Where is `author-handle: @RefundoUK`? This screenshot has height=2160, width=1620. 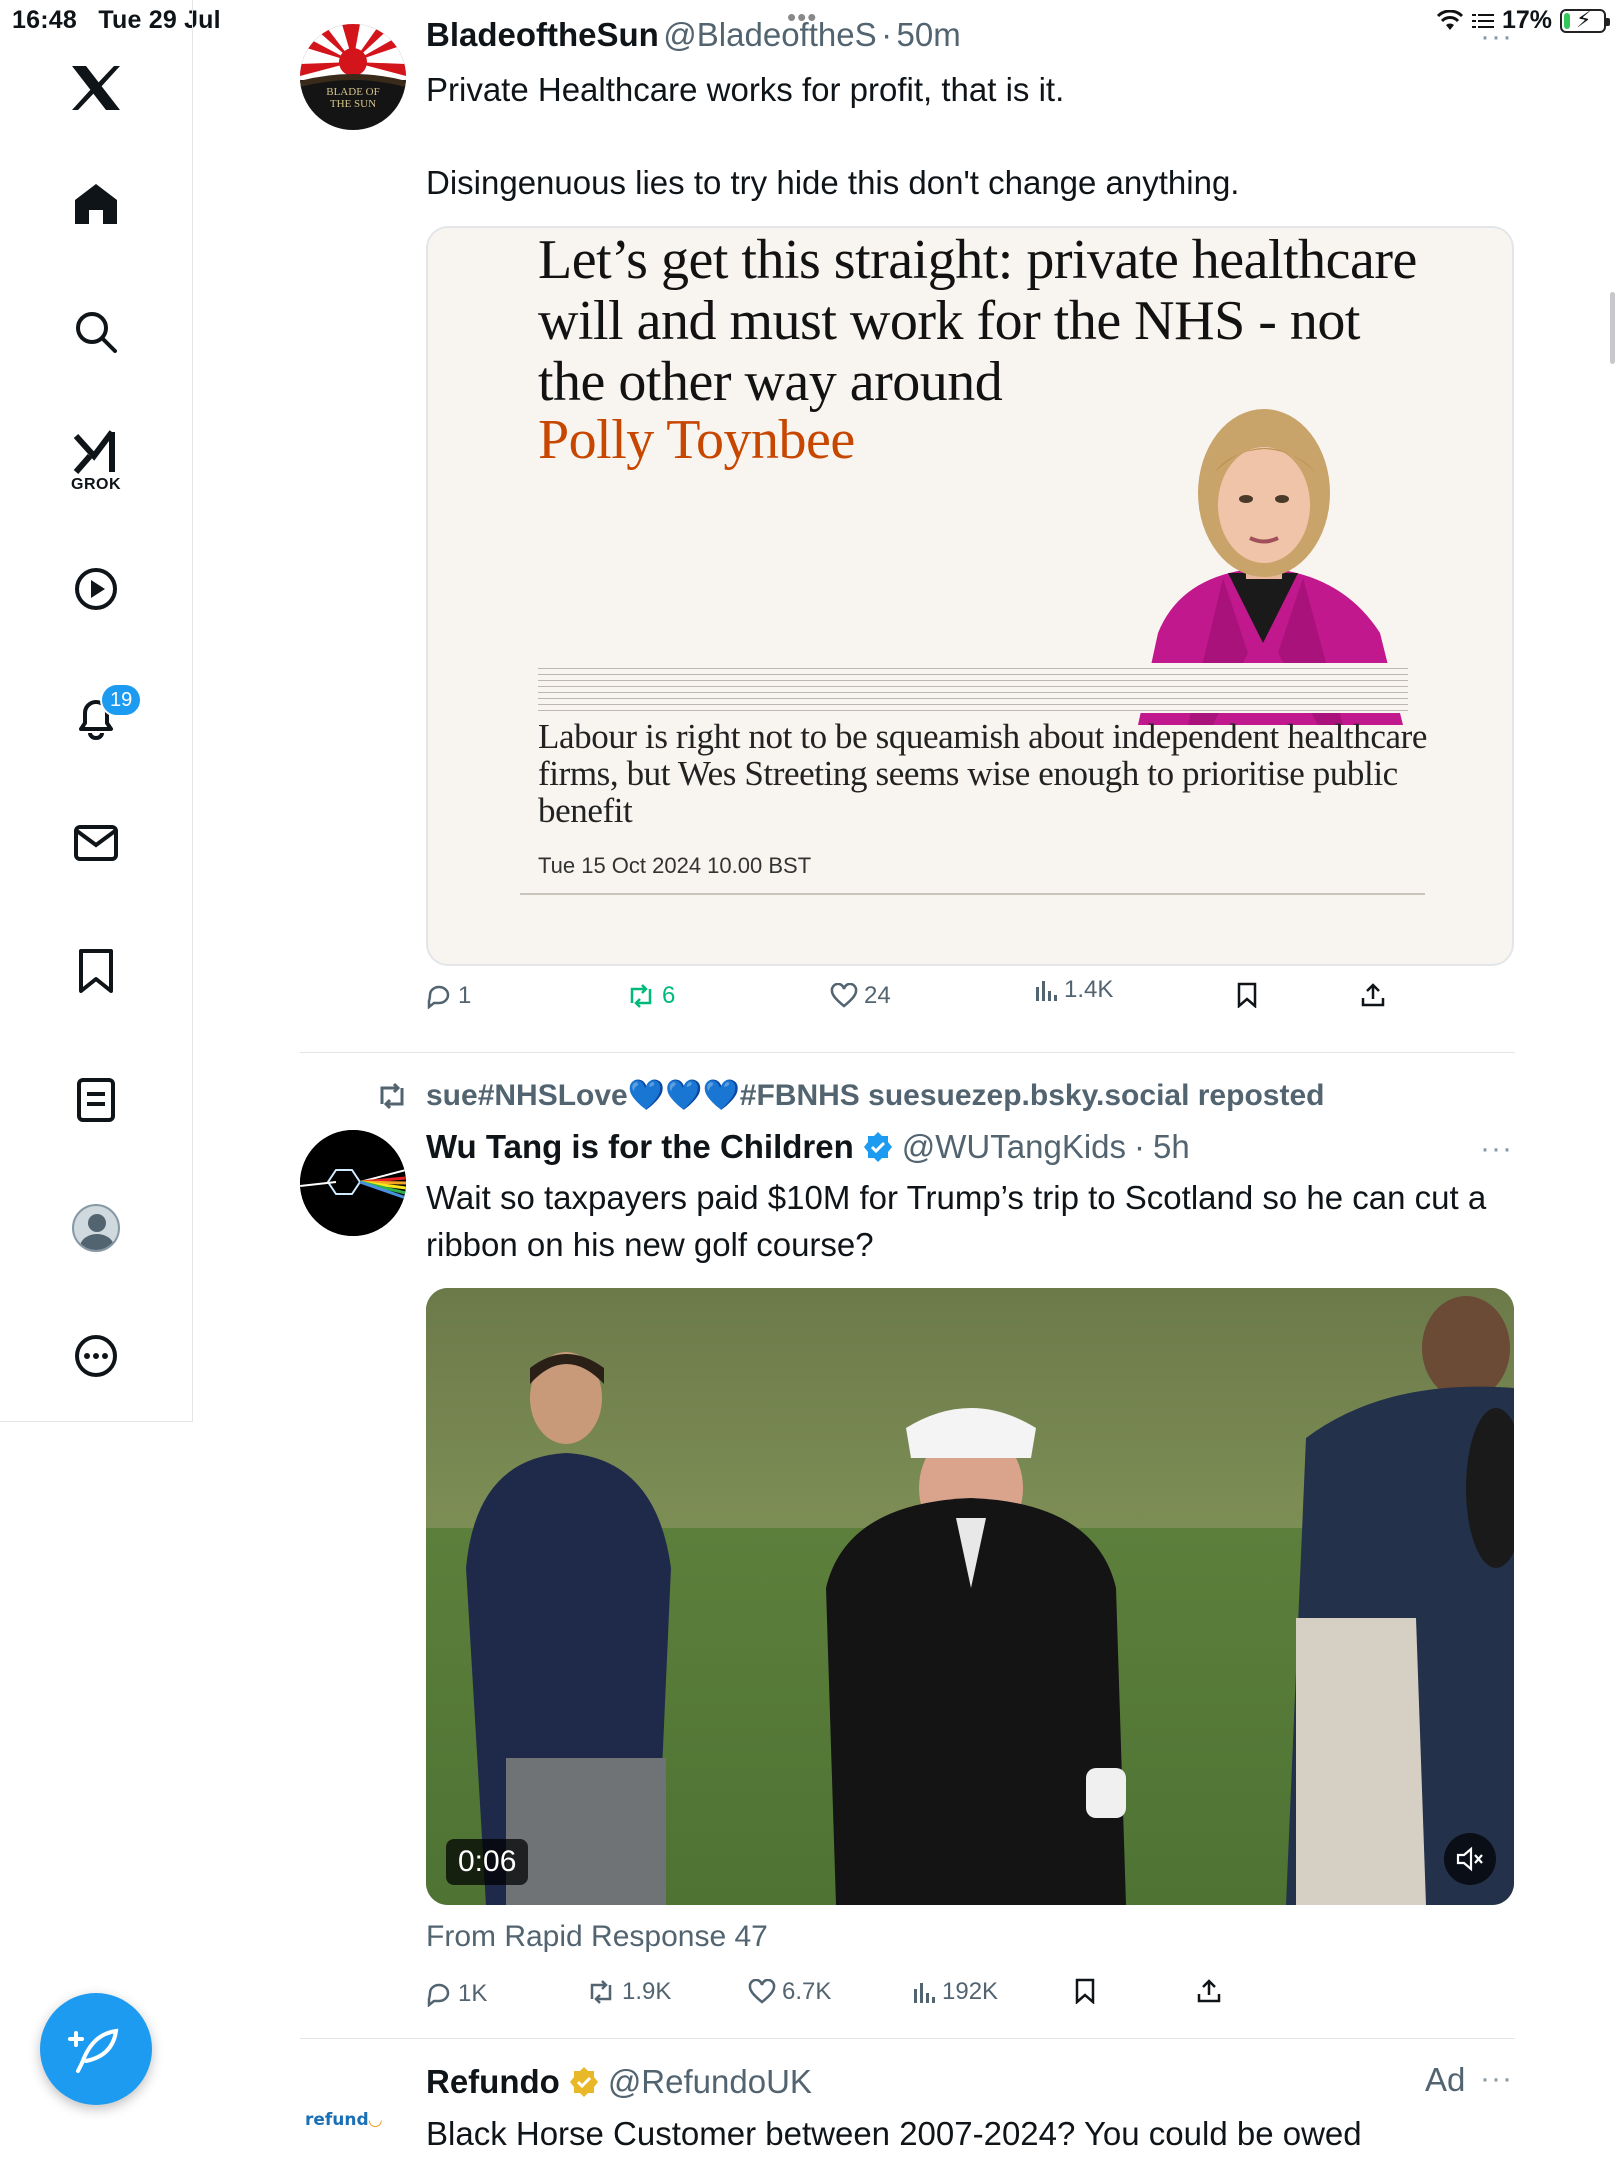 author-handle: @RefundoUK is located at coordinates (710, 2082).